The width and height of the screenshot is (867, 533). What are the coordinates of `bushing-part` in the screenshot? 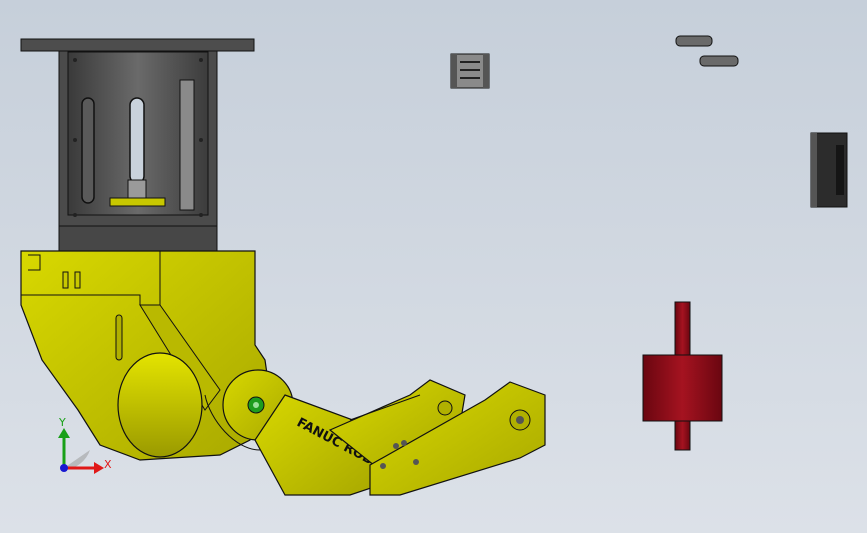 It's located at (682, 376).